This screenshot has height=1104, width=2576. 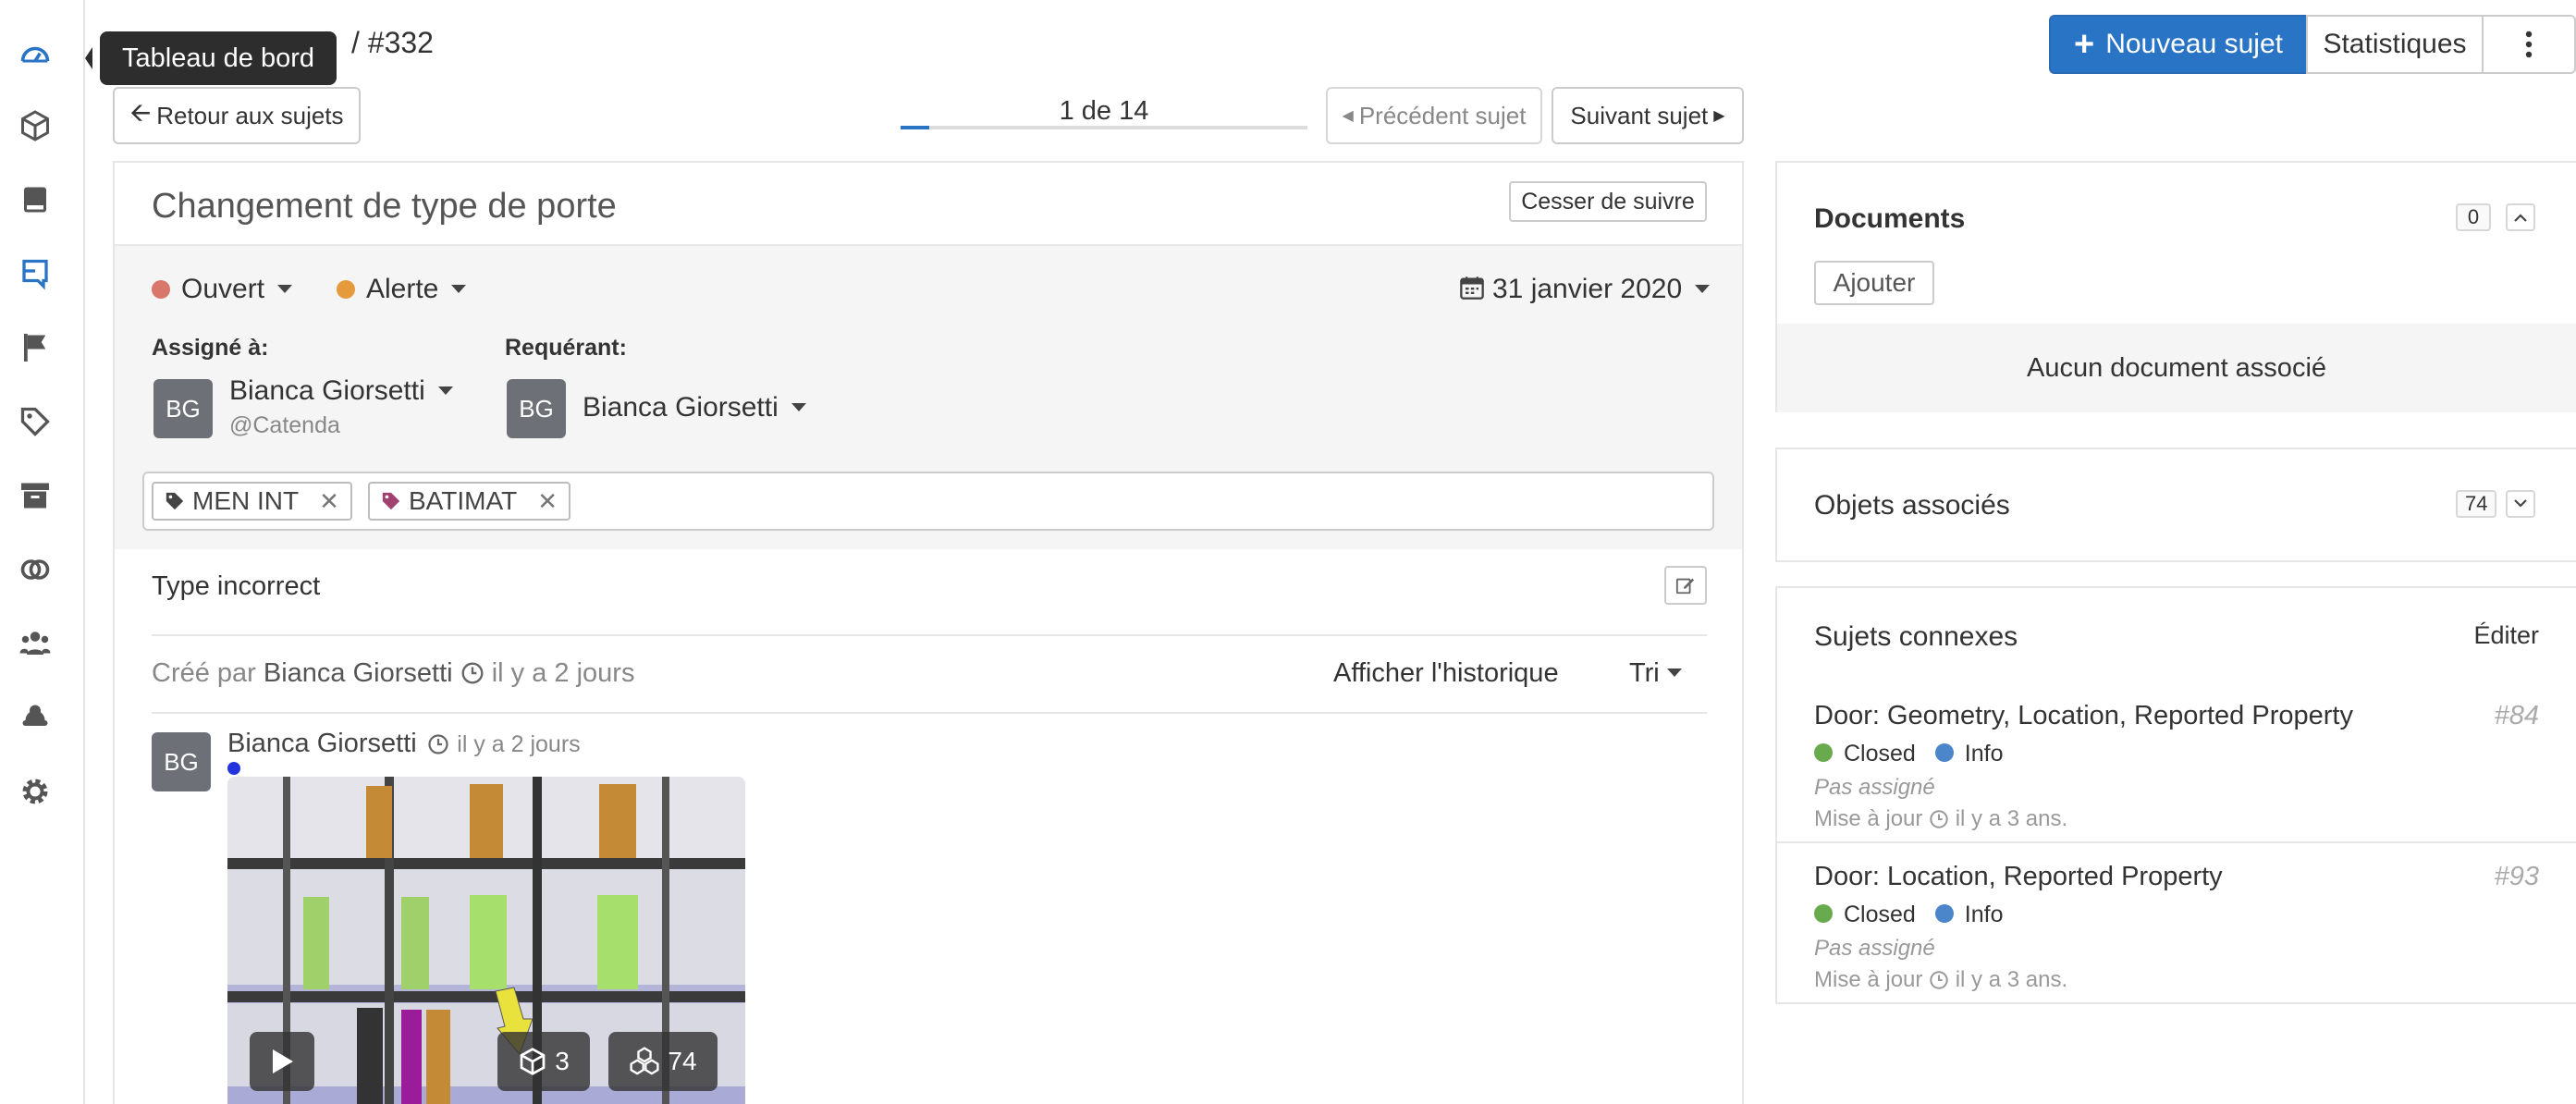 What do you see at coordinates (2395, 44) in the screenshot?
I see `statistics-button: Statistiques` at bounding box center [2395, 44].